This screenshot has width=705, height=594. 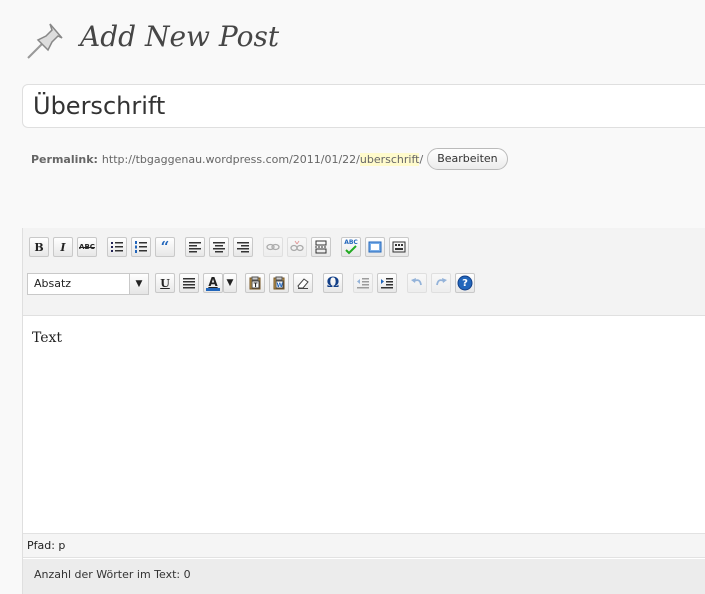 What do you see at coordinates (363, 283) in the screenshot?
I see `outdent-icon` at bounding box center [363, 283].